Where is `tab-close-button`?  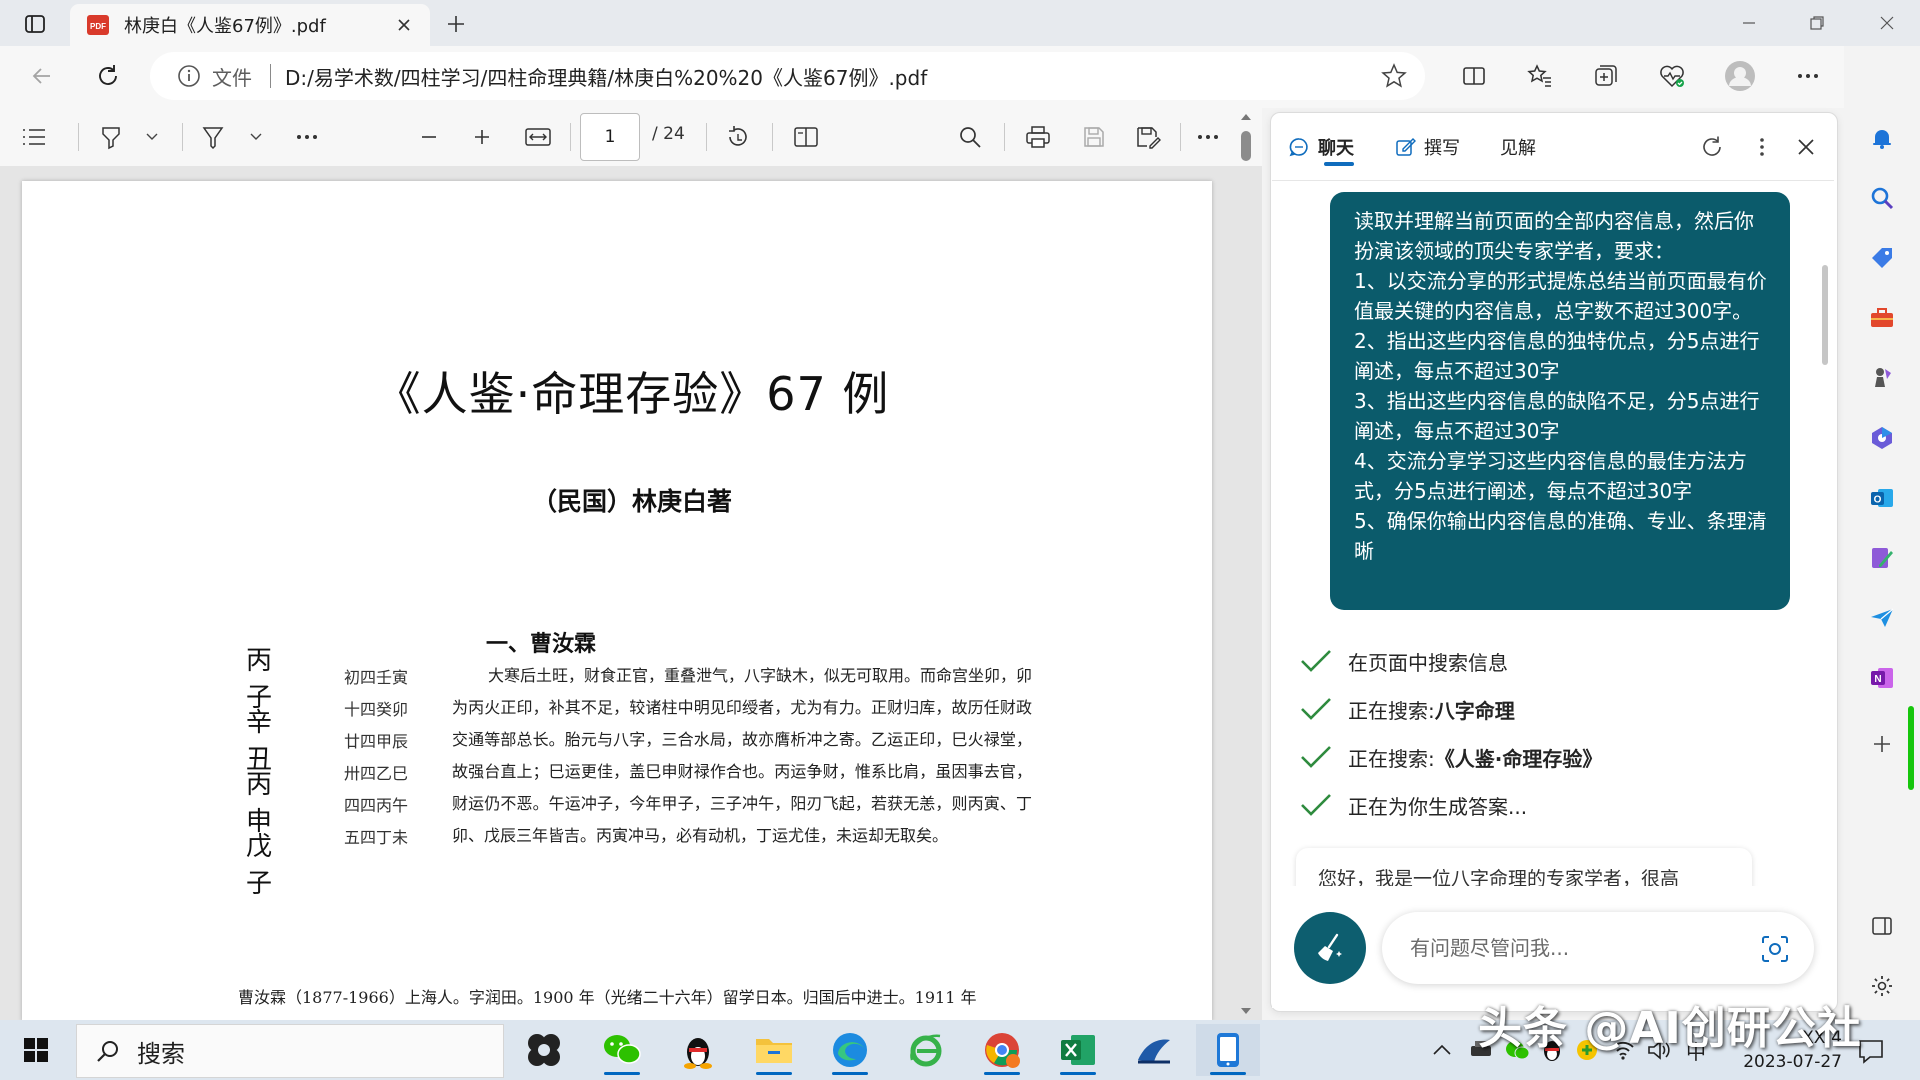
tab-close-button is located at coordinates (404, 25).